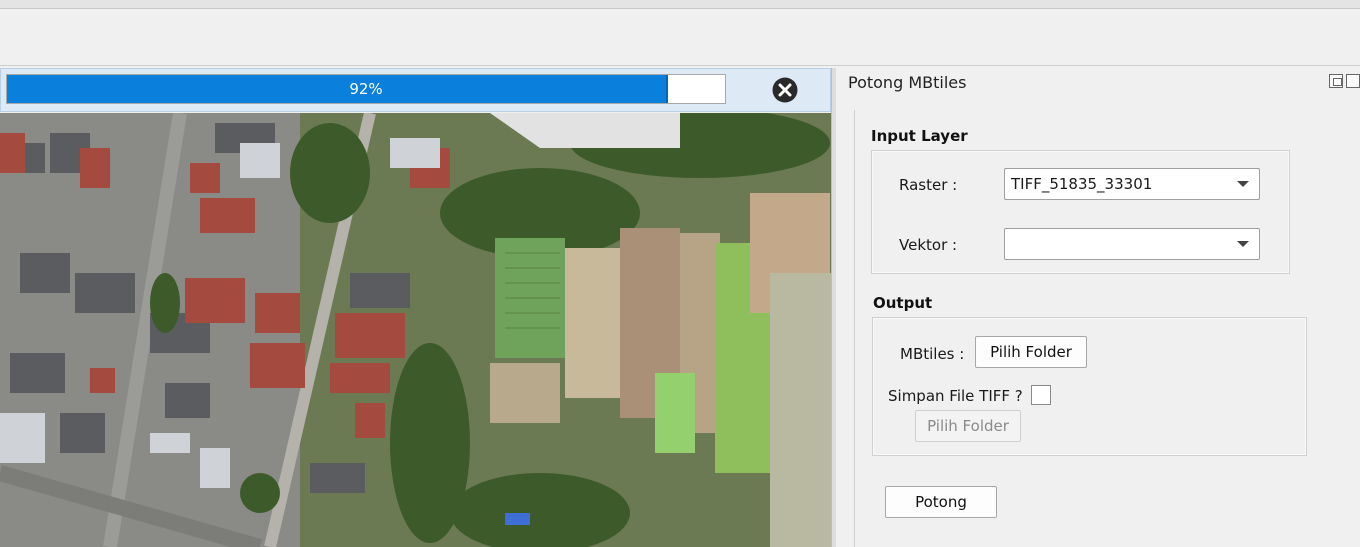 The image size is (1360, 547). I want to click on mbtiles-folder-button: Pilih Folder, so click(1031, 352).